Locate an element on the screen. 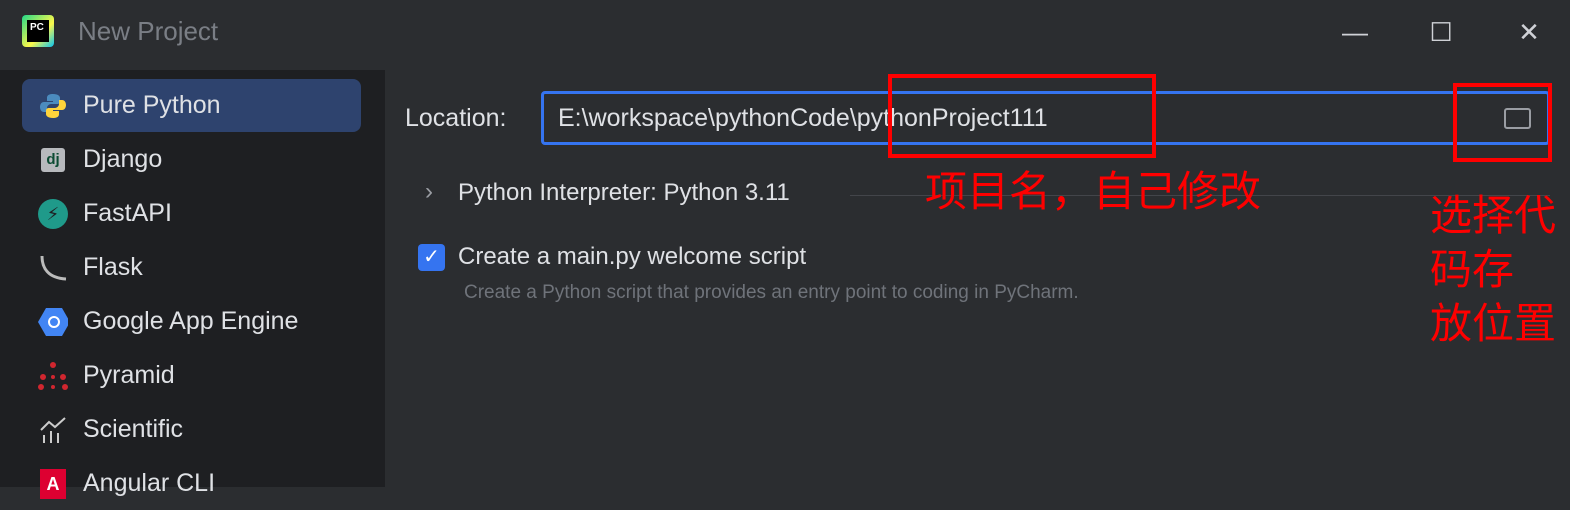  welcome-script-label: Create a main.py welcome script is located at coordinates (632, 257).